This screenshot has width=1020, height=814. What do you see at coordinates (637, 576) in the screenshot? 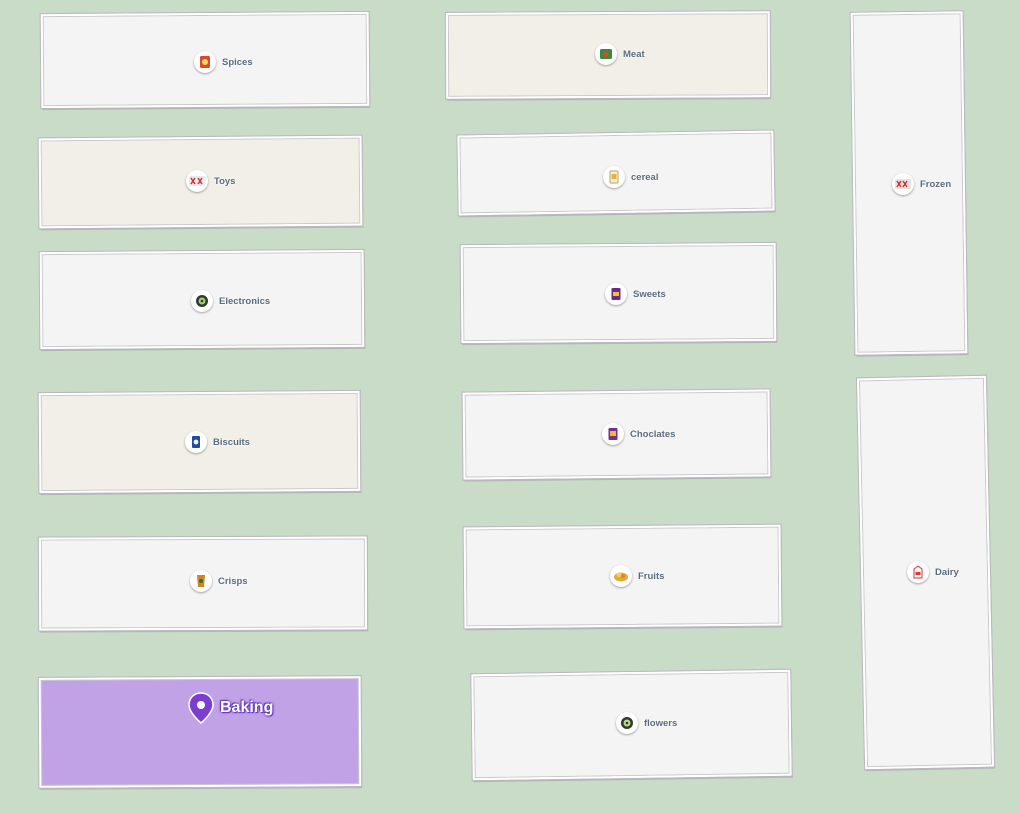
I see `marker-fruits: Fruits` at bounding box center [637, 576].